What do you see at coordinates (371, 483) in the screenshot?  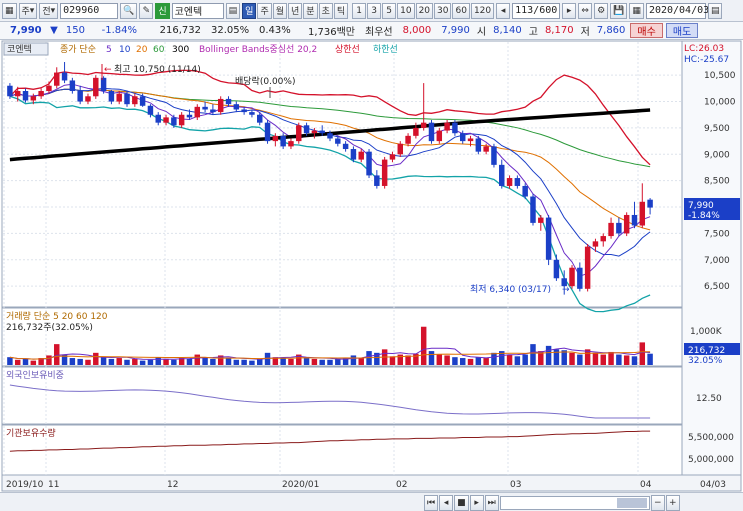 I see `date-axis` at bounding box center [371, 483].